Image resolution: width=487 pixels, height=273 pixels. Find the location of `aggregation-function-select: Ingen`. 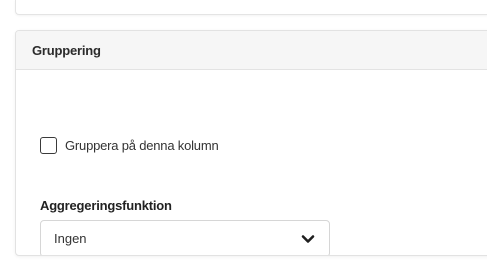

aggregation-function-select: Ingen is located at coordinates (185, 237).